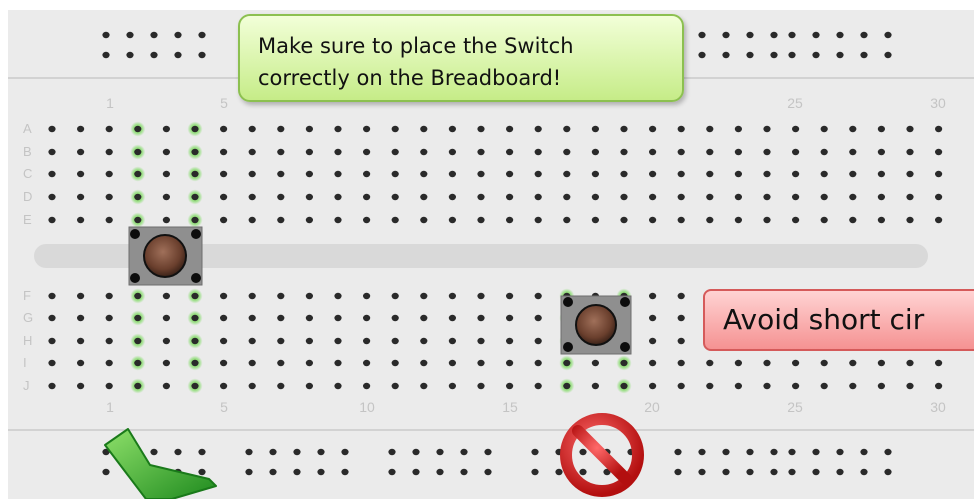 The width and height of the screenshot is (974, 499). I want to click on row-label-f: F, so click(27, 295).